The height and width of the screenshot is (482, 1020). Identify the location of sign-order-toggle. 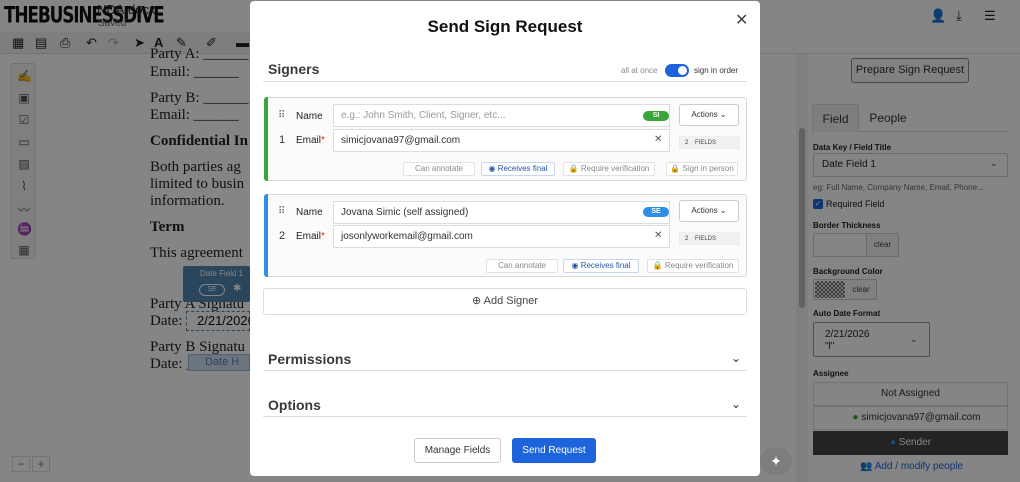
(677, 70).